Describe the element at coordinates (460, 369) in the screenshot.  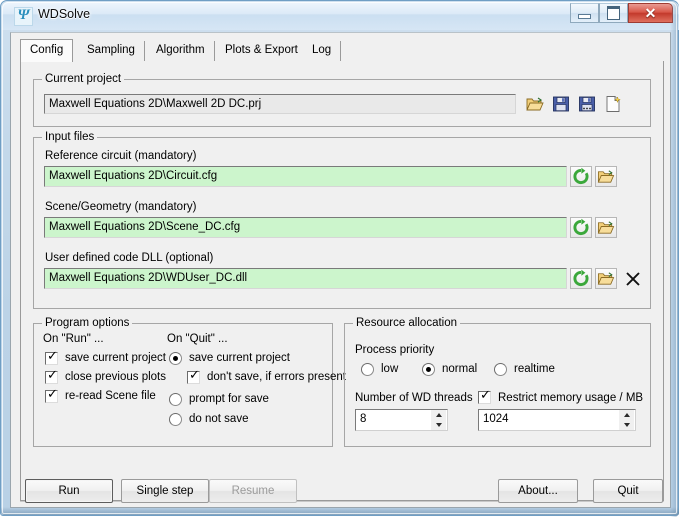
I see `radio-priority-normal-label: normal` at that location.